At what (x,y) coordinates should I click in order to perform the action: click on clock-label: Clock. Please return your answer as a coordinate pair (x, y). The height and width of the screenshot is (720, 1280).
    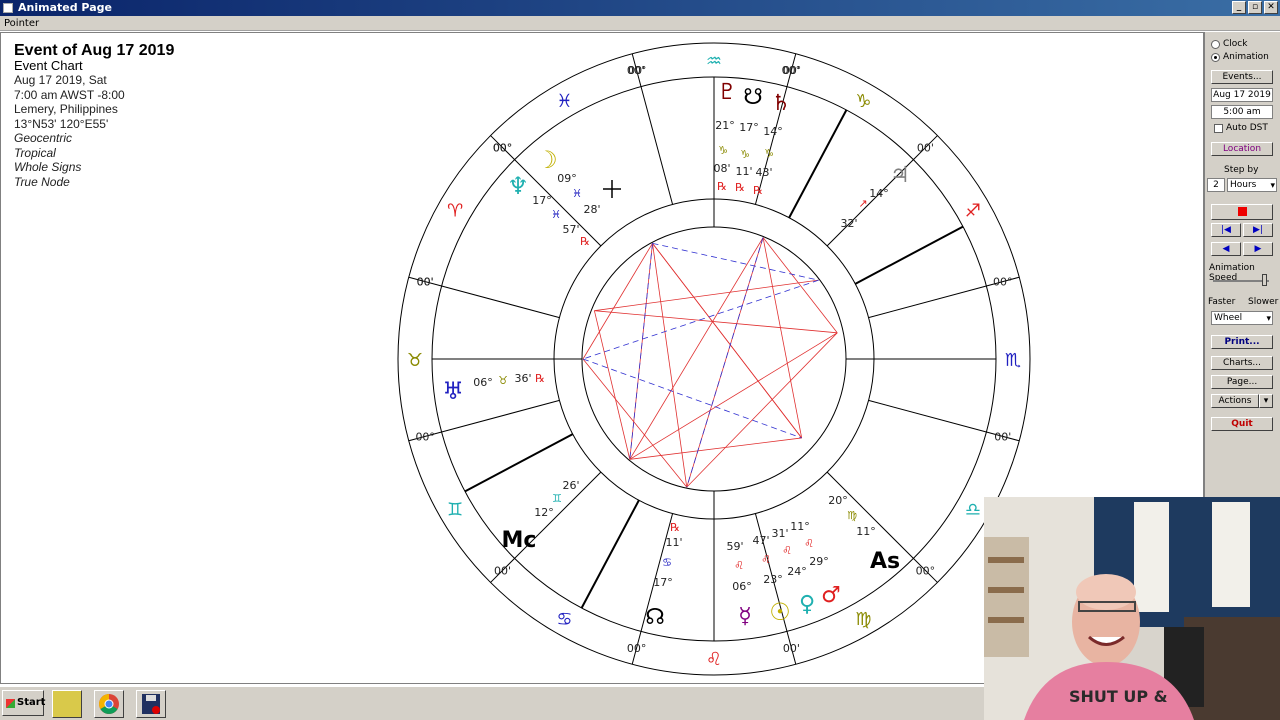
    Looking at the image, I should click on (1235, 44).